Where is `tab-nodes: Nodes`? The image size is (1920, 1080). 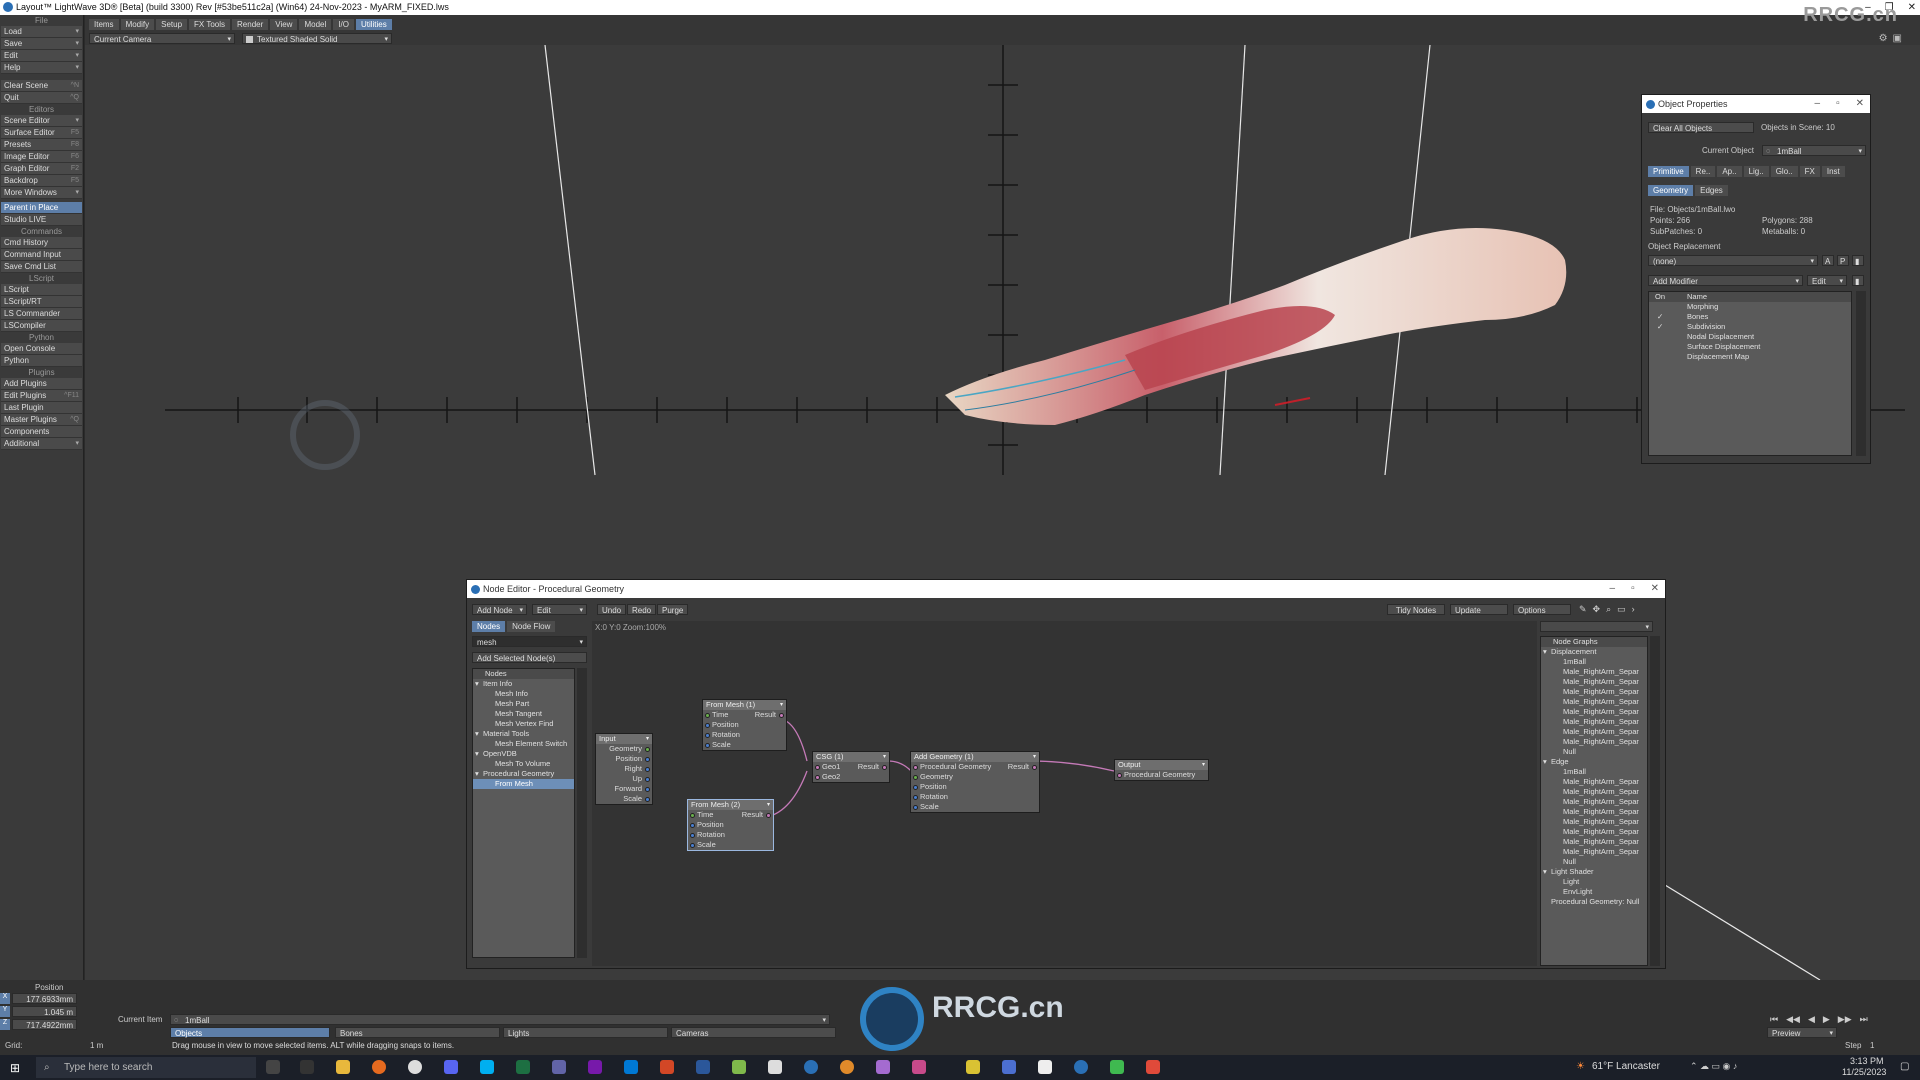 tab-nodes: Nodes is located at coordinates (489, 626).